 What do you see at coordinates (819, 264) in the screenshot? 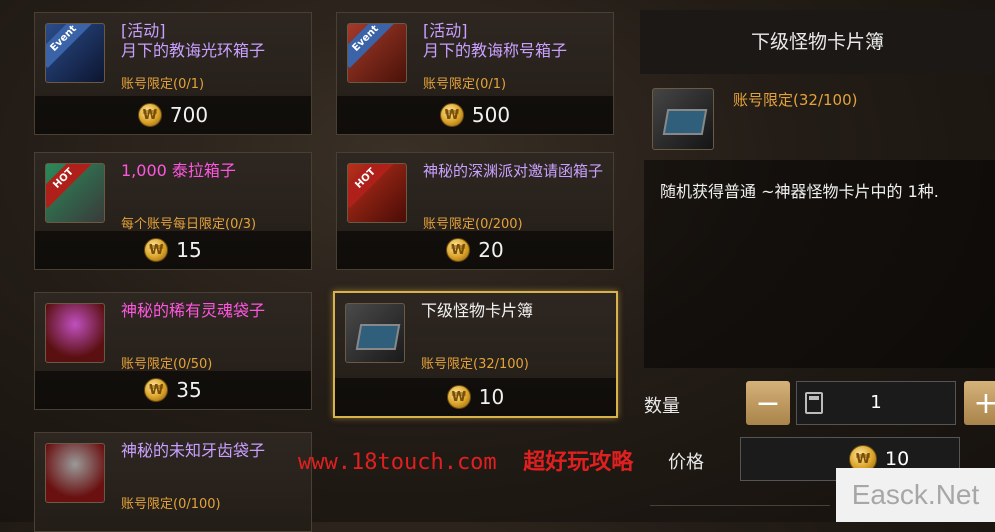
I see `detail-description-box: 随机获得普通 ~神器怪物卡片中的 1种.` at bounding box center [819, 264].